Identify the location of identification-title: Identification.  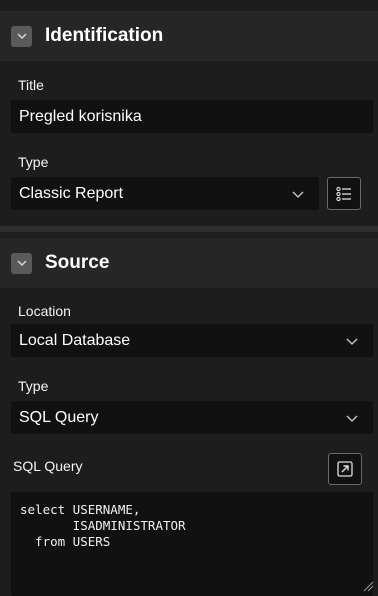
(104, 35).